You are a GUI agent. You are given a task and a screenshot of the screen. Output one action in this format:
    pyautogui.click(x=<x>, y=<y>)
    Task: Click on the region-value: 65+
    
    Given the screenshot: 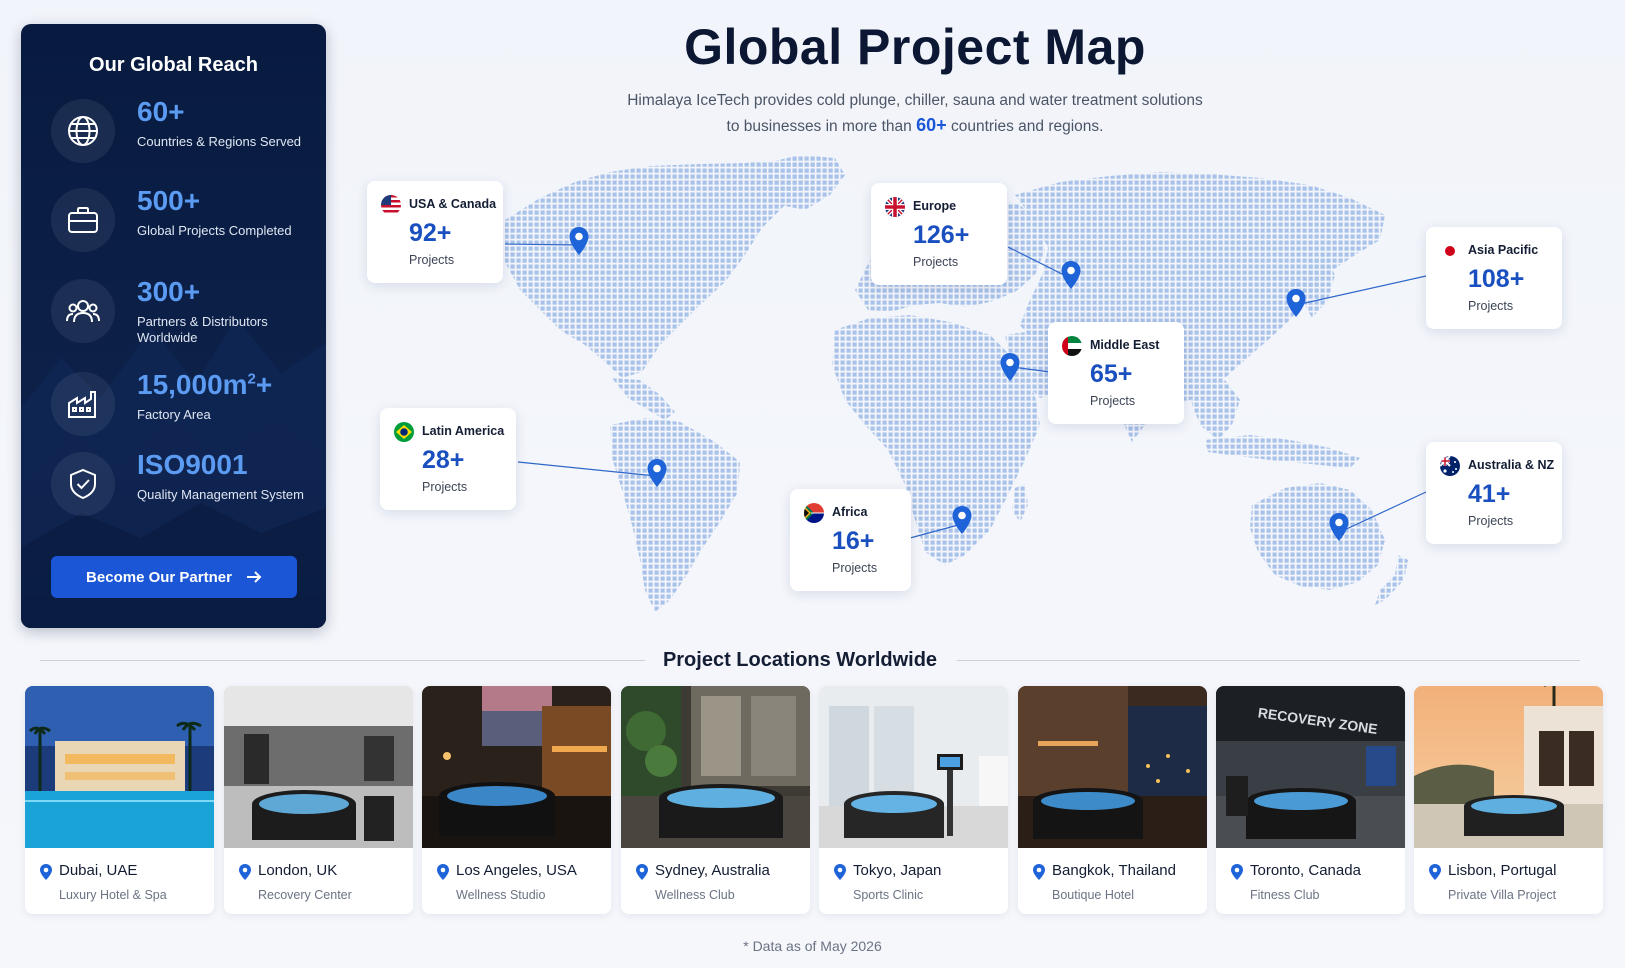 What is the action you would take?
    pyautogui.click(x=1111, y=374)
    